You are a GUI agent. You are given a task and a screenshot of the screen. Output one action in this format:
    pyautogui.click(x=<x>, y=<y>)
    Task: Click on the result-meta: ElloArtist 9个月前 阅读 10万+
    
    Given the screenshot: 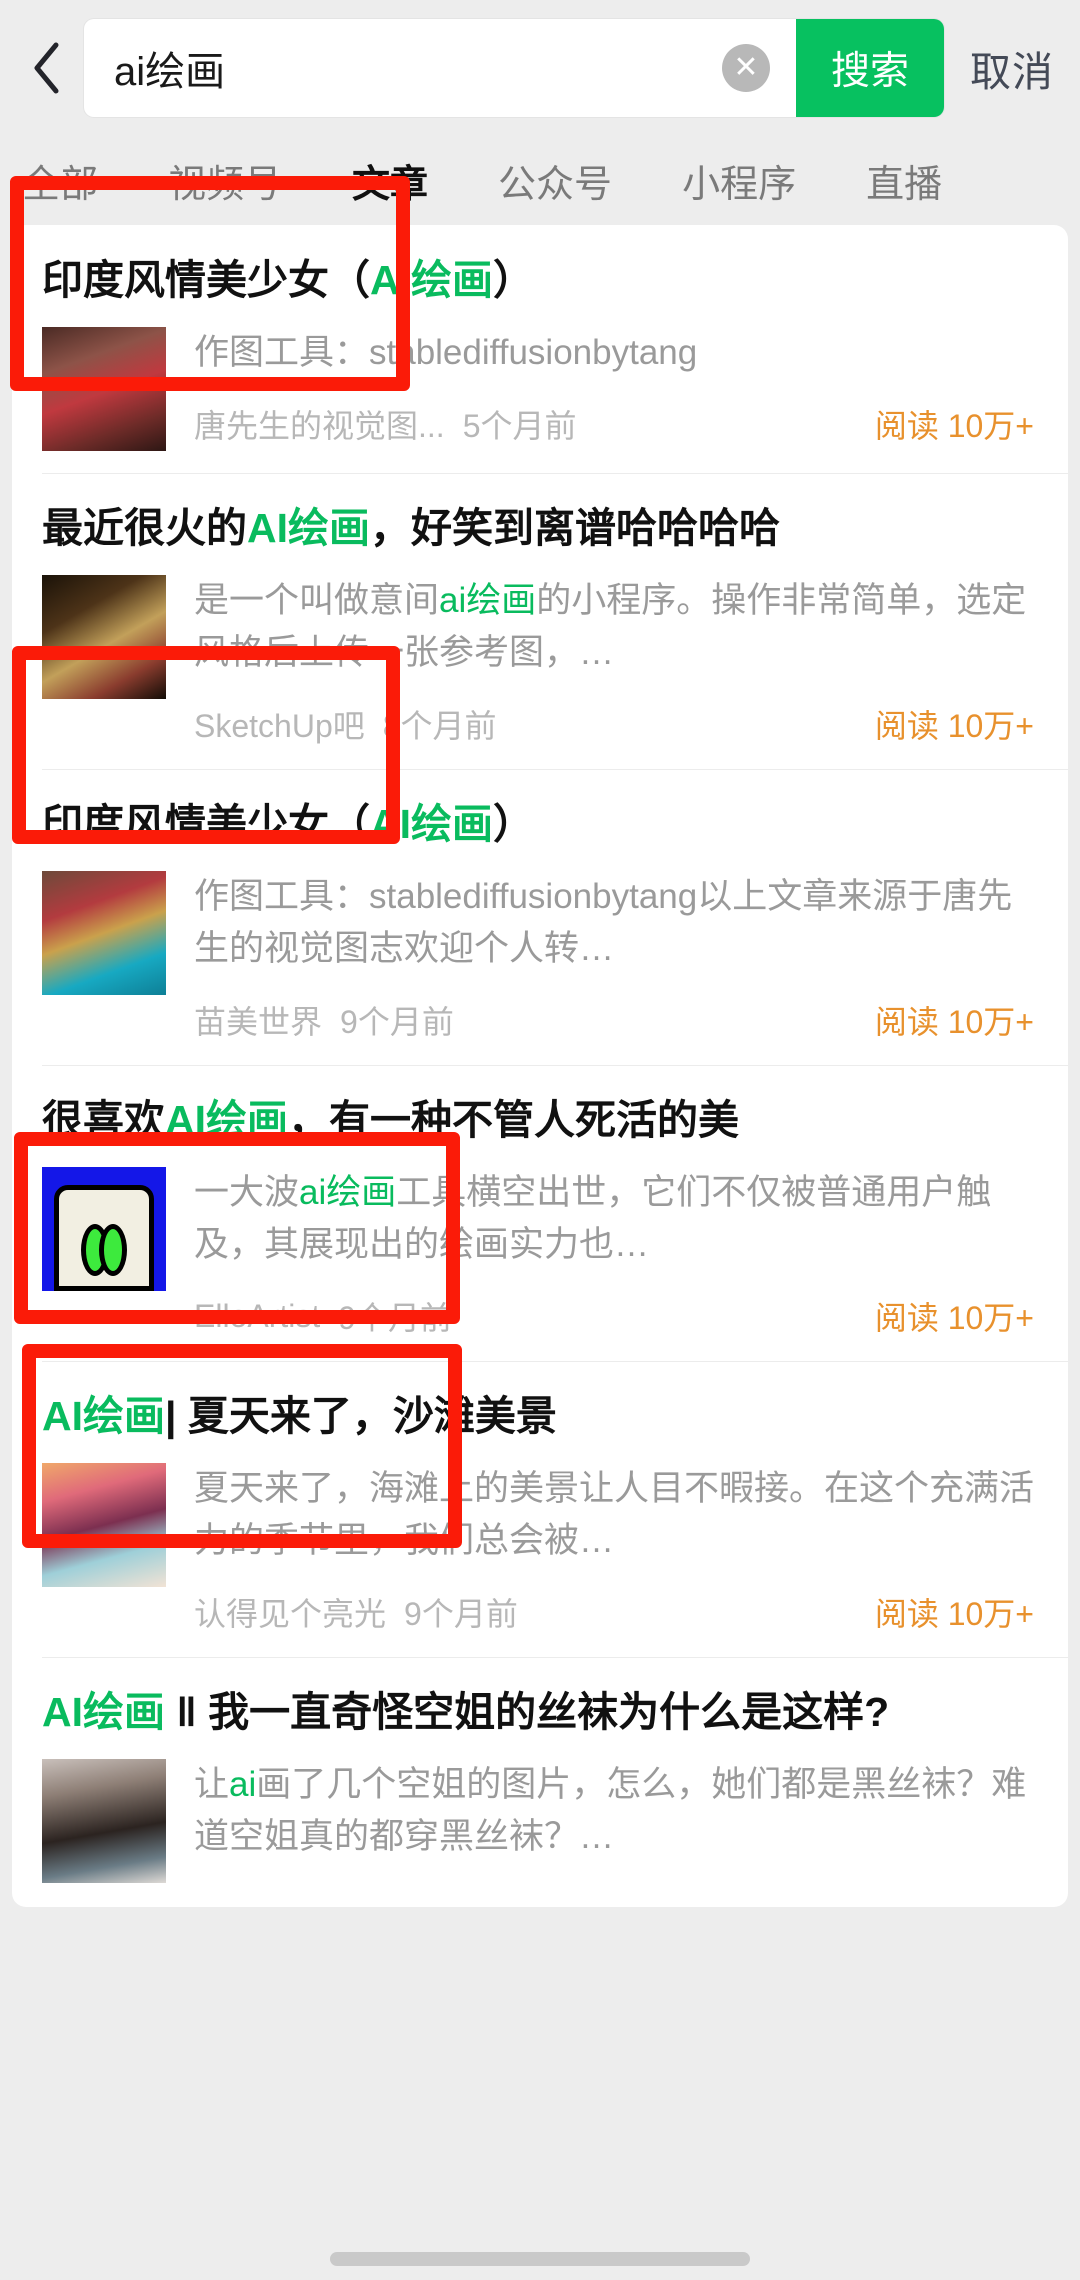 What is the action you would take?
    pyautogui.click(x=616, y=1316)
    